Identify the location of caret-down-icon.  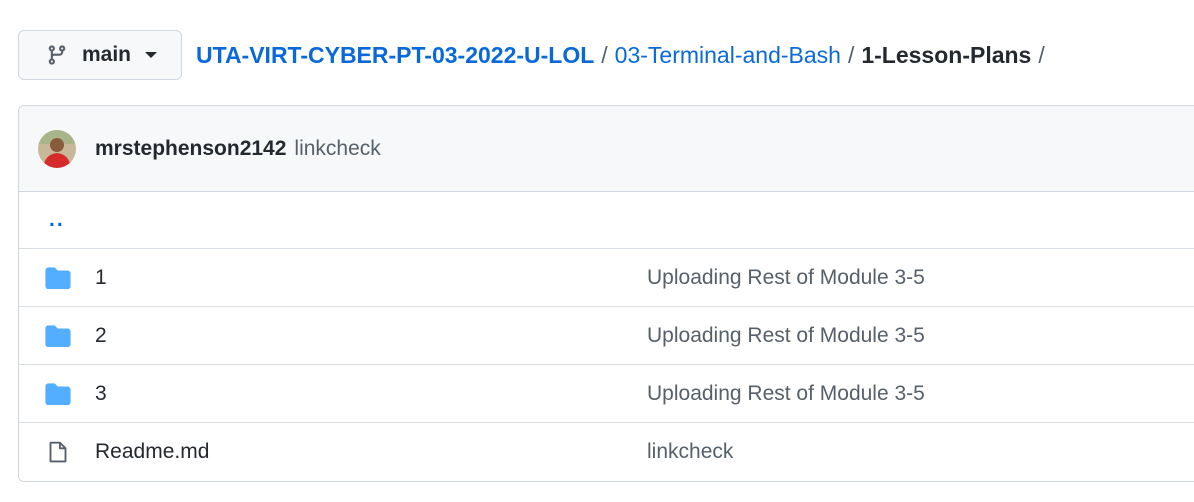
(151, 55).